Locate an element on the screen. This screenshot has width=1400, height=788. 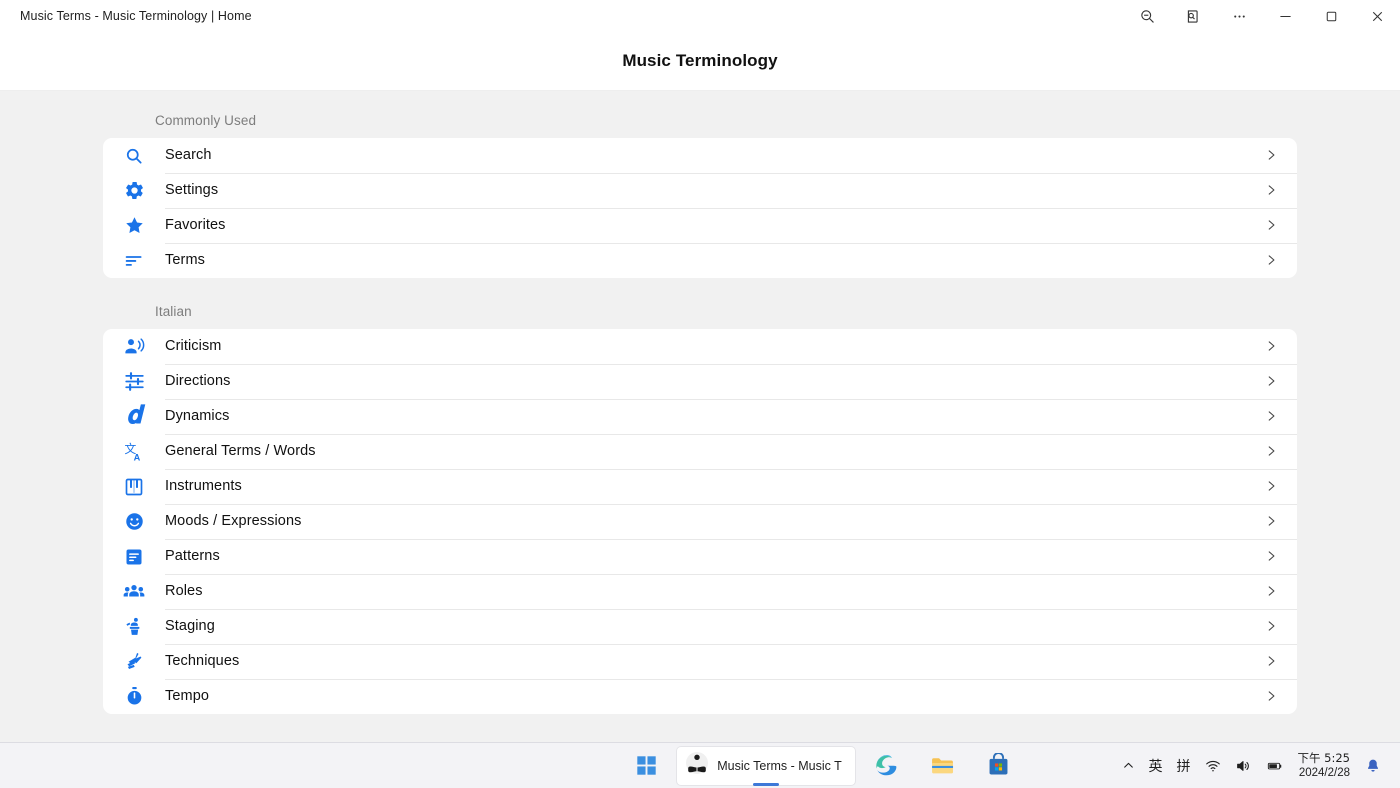
list-item-label: Settings is located at coordinates (192, 190).